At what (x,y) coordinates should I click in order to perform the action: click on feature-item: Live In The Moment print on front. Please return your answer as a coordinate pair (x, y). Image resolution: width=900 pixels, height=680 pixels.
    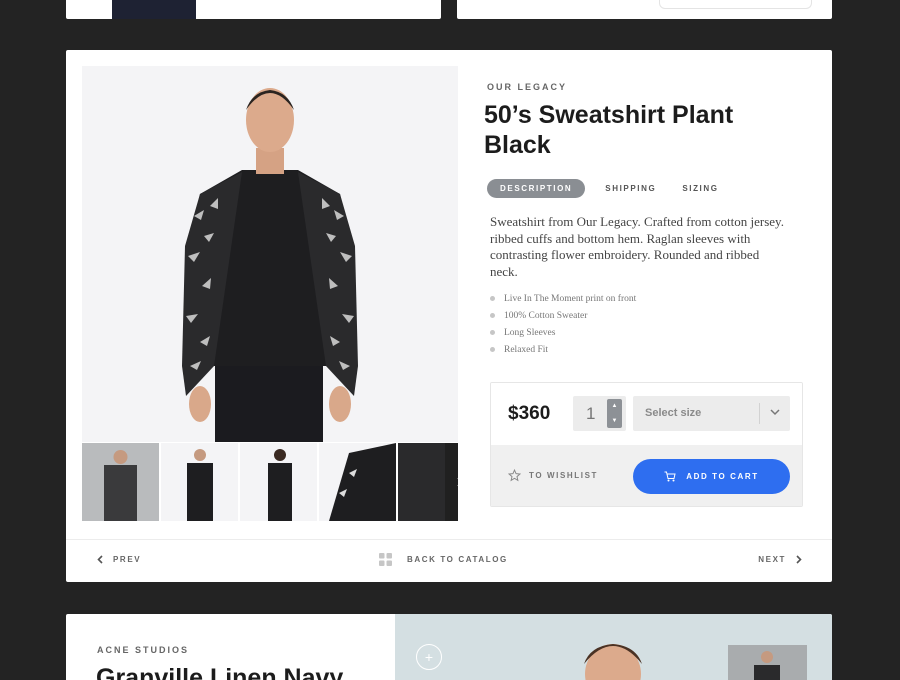
    Looking at the image, I should click on (563, 298).